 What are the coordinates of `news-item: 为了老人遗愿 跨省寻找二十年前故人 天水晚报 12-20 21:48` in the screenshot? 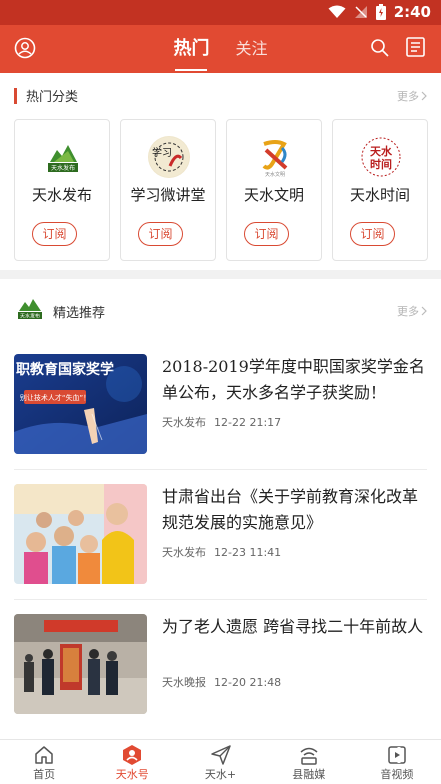 It's located at (220, 670).